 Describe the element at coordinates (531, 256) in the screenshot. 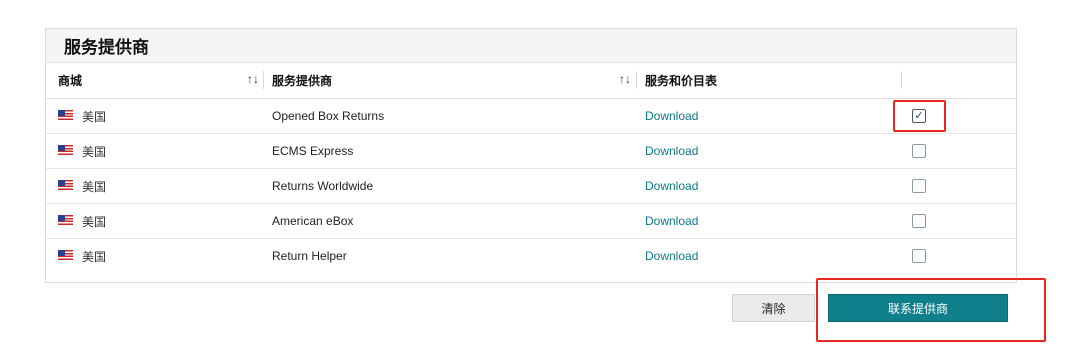

I see `table-row: 美国 Return Helper Download` at that location.